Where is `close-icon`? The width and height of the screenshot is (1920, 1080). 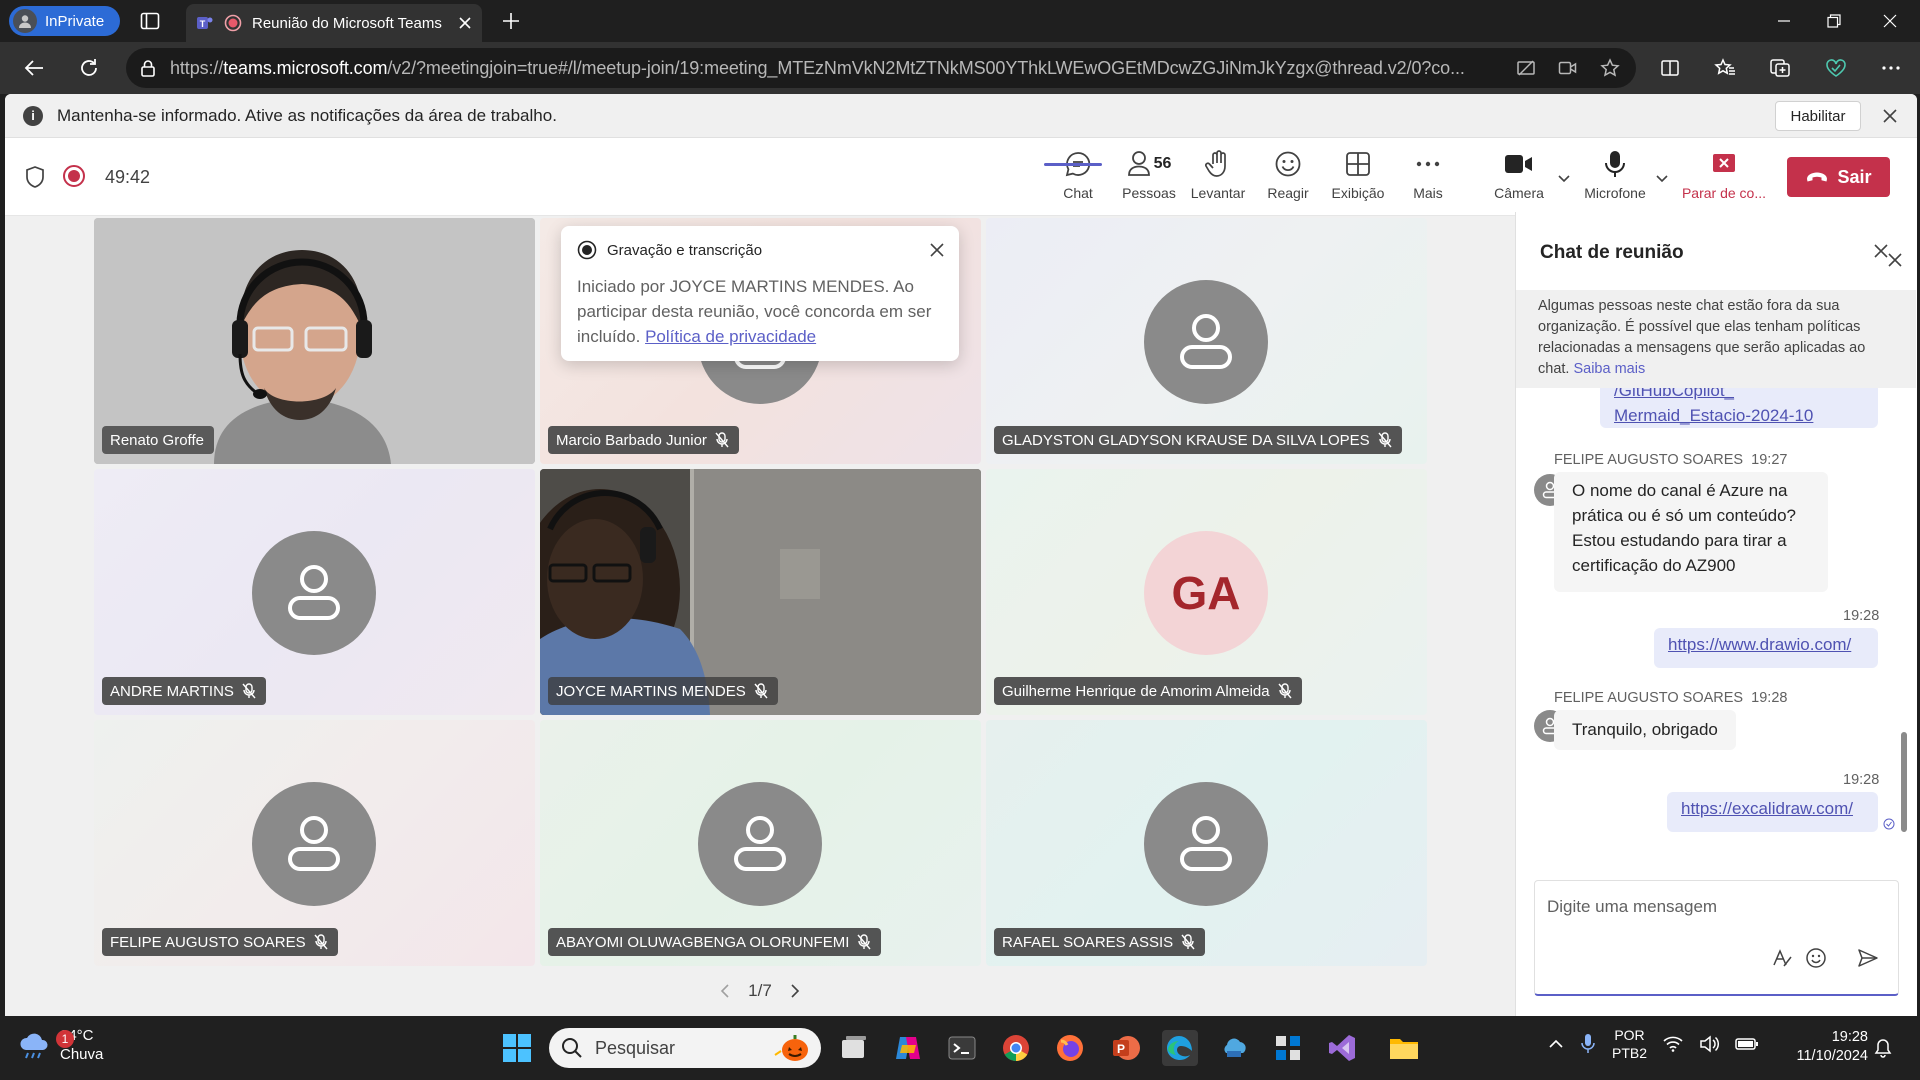 close-icon is located at coordinates (937, 250).